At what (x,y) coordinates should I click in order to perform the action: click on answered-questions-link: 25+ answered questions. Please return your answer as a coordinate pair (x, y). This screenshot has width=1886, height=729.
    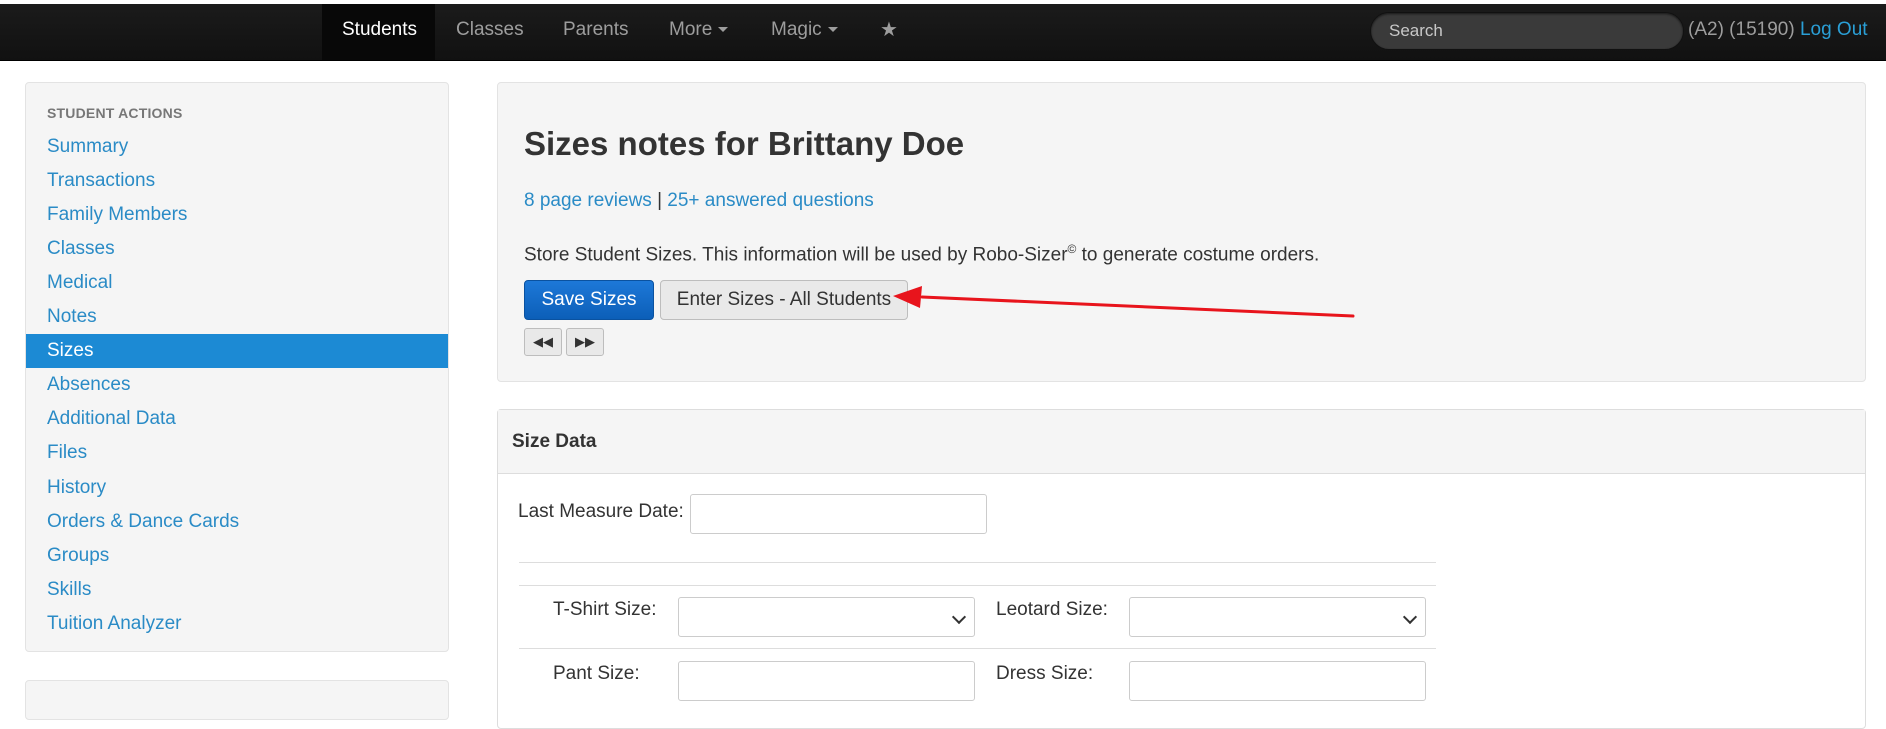
    Looking at the image, I should click on (770, 200).